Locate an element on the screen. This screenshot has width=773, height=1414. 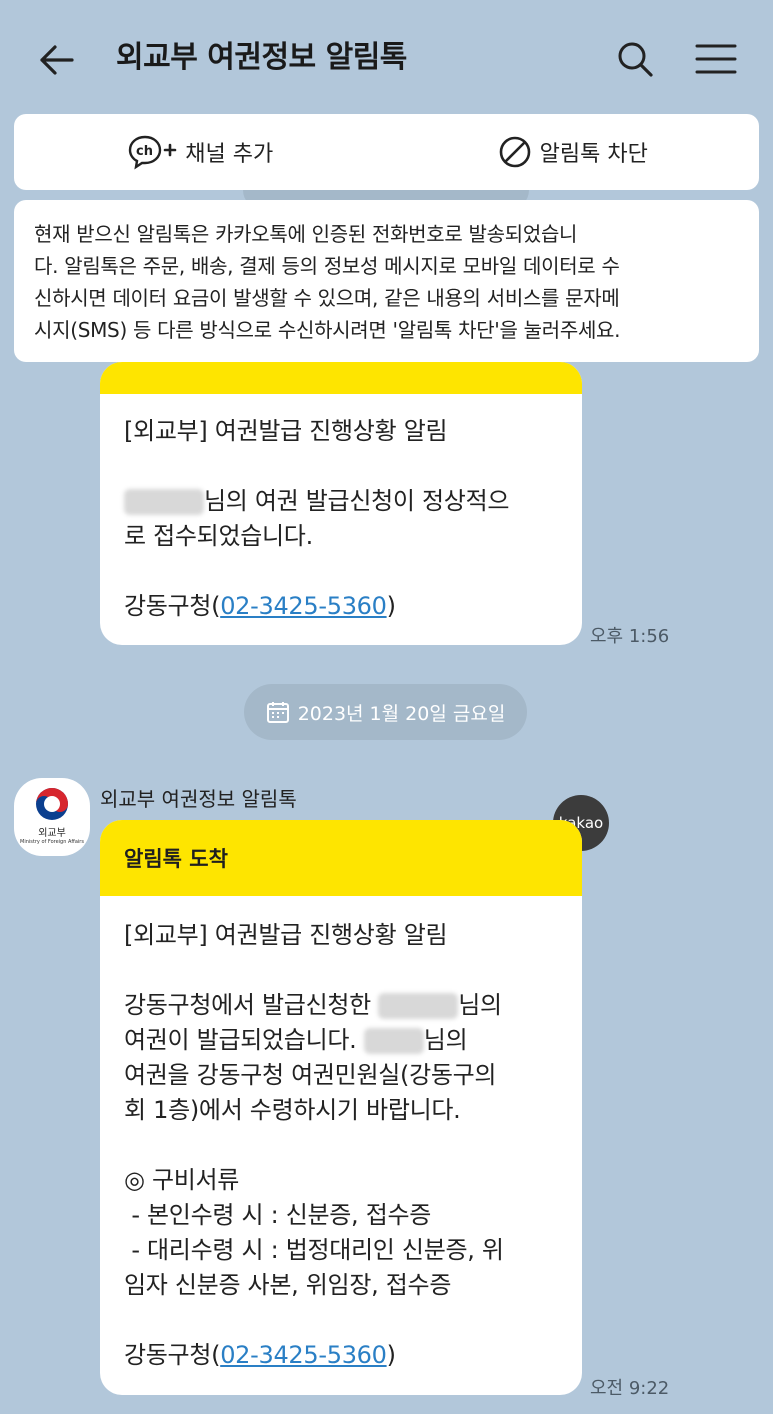
add-channel-button: ch 채널 추가 is located at coordinates (200, 152).